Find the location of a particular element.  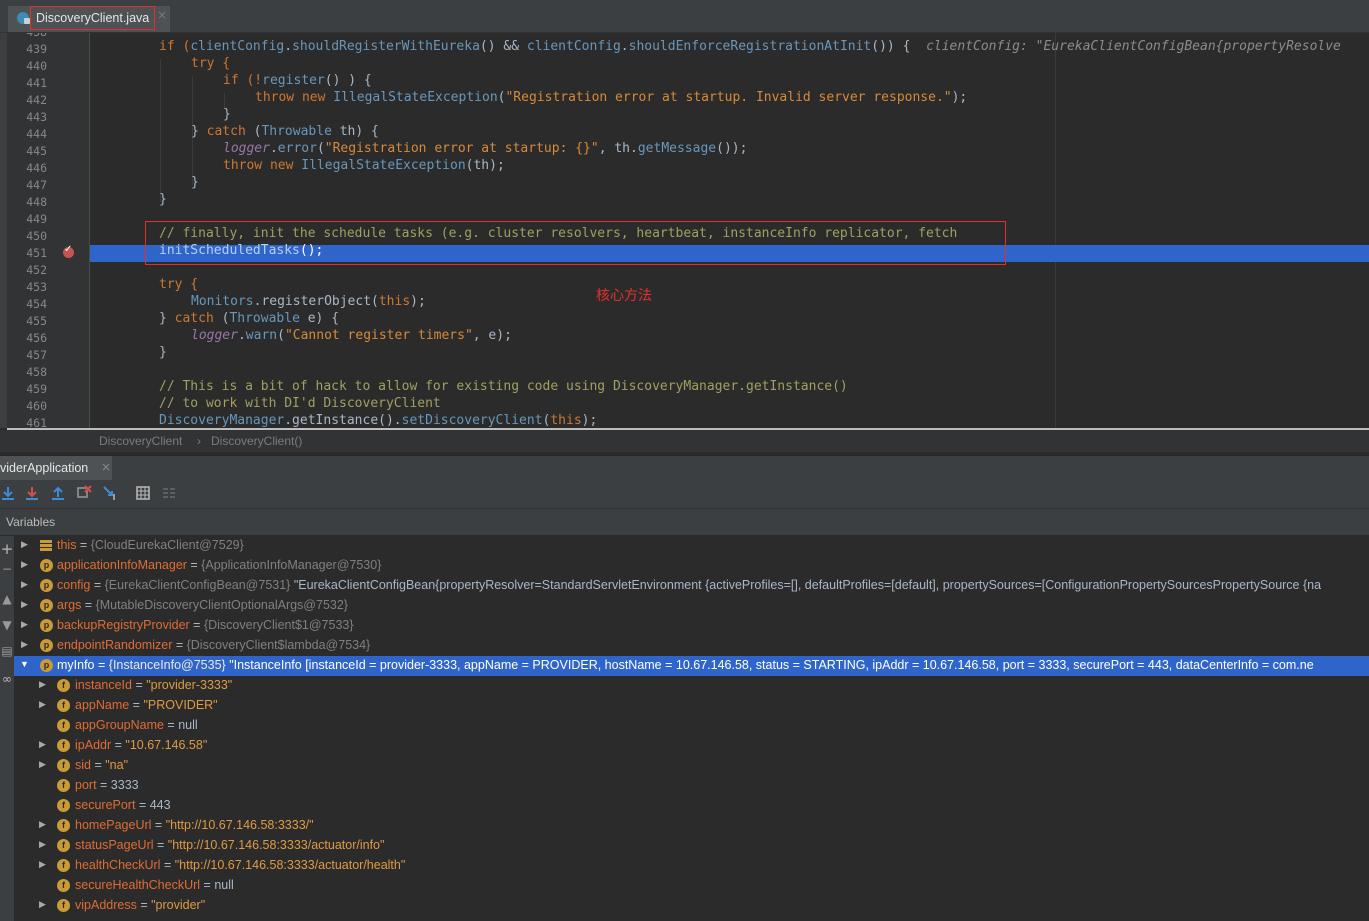

code-token: "Cannot register timers" is located at coordinates (378, 335).